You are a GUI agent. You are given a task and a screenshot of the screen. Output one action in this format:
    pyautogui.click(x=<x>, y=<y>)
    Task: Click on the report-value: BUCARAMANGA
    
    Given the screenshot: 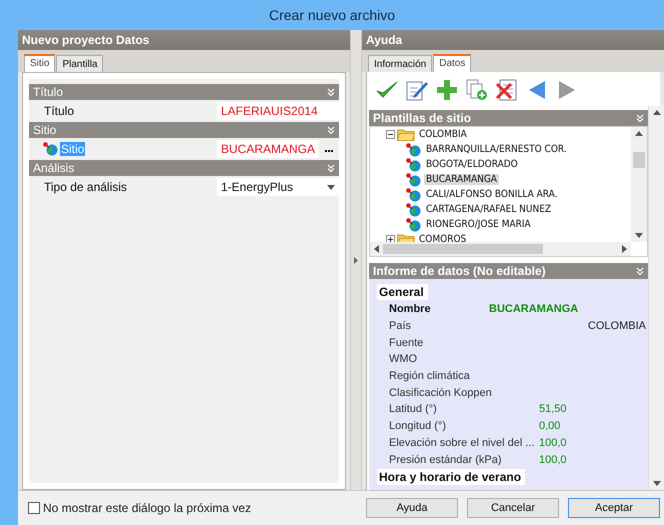 What is the action you would take?
    pyautogui.click(x=534, y=309)
    